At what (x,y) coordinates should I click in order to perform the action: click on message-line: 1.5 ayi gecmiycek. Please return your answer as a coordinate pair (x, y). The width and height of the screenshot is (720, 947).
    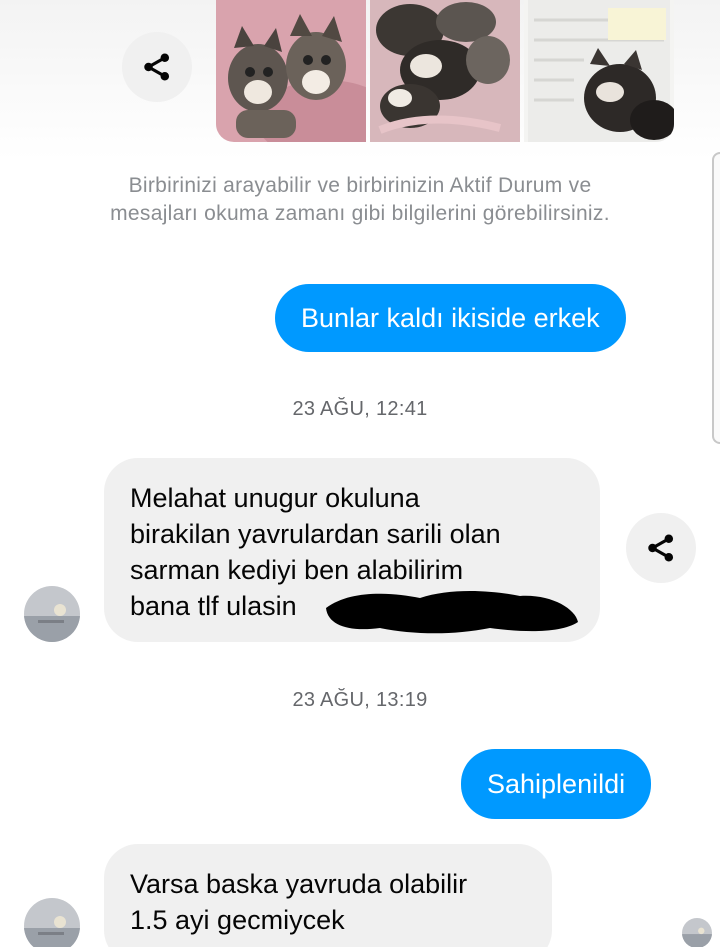
    Looking at the image, I should click on (237, 920).